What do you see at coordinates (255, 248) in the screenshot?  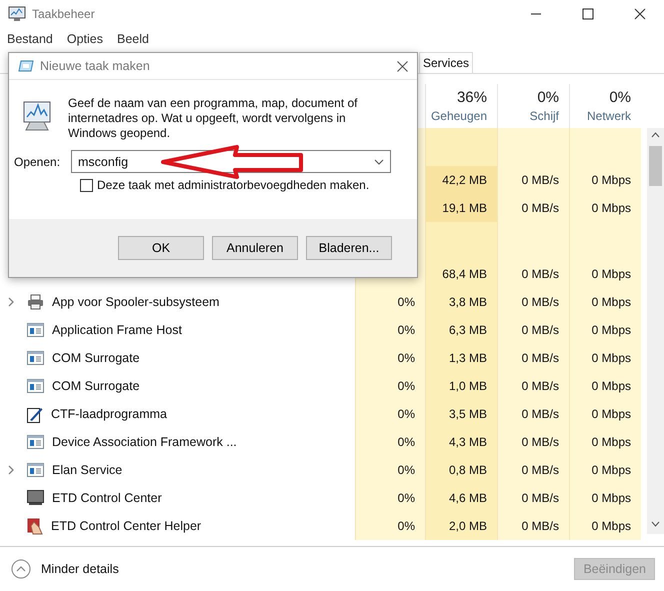 I see `dialog-button: Annuleren` at bounding box center [255, 248].